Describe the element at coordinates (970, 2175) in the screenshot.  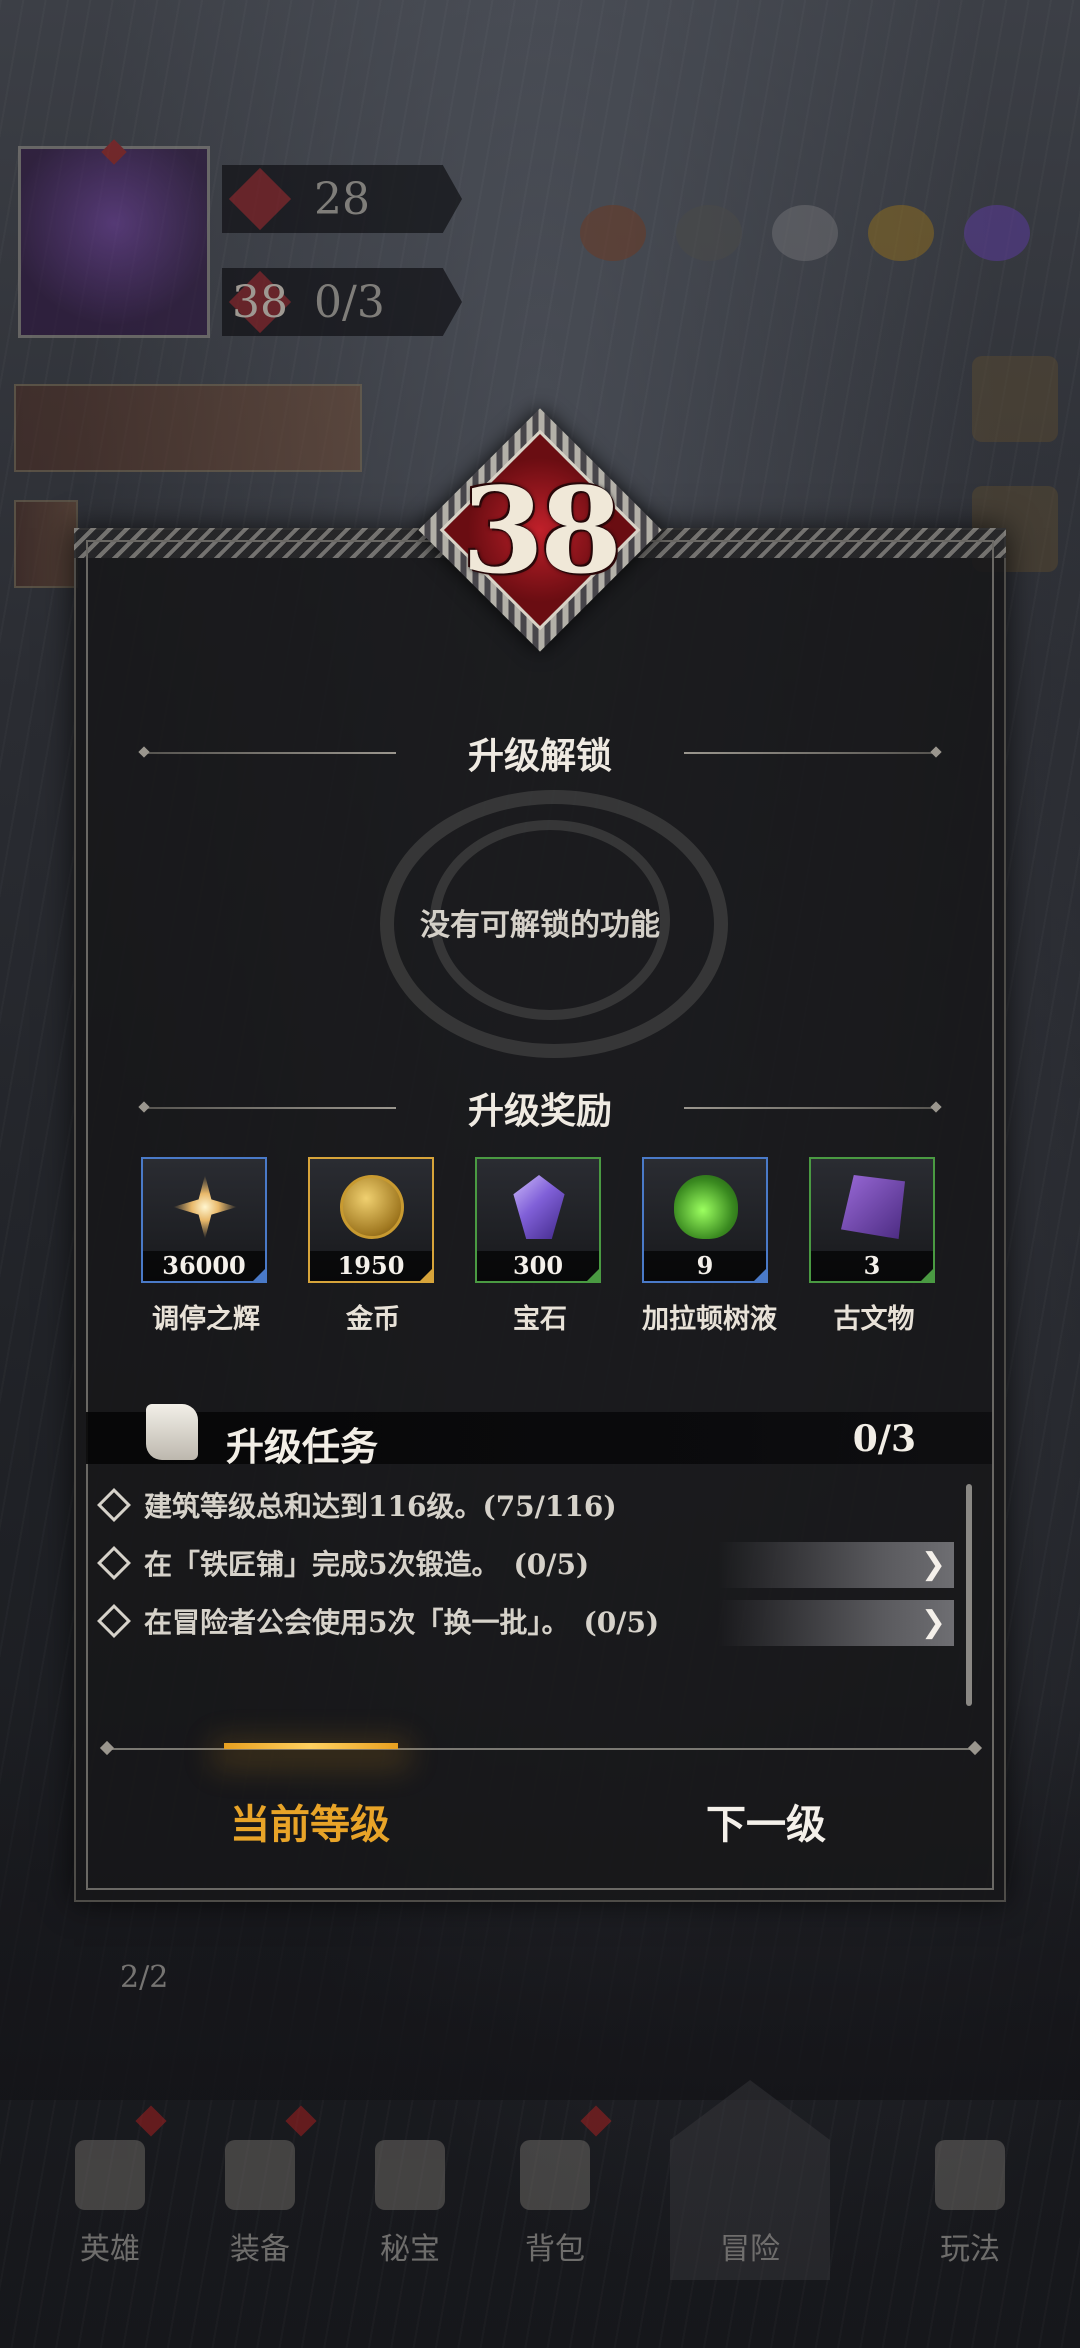
I see `gate-icon` at that location.